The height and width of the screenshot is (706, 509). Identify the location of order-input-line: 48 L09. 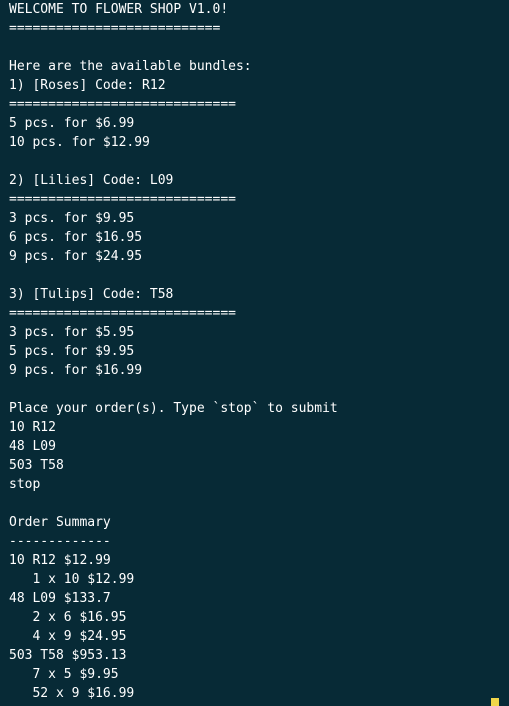
(32, 446).